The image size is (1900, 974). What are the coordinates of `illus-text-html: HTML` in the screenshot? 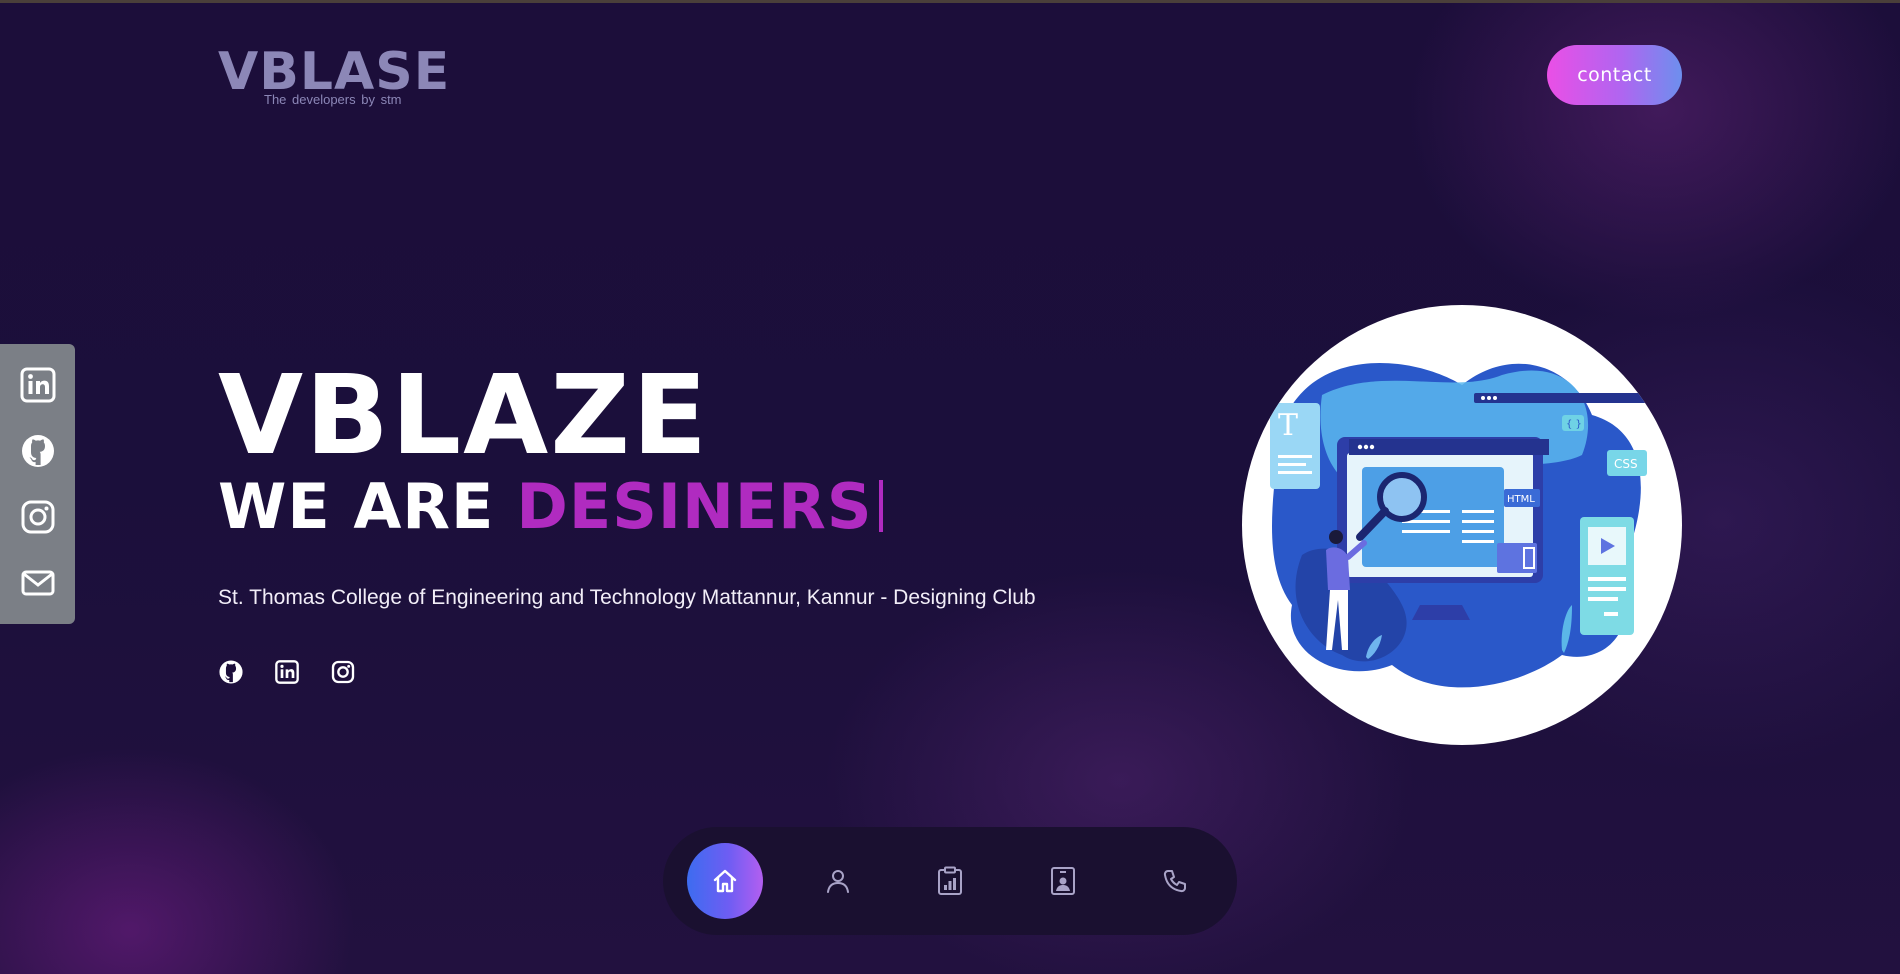 It's located at (1521, 499).